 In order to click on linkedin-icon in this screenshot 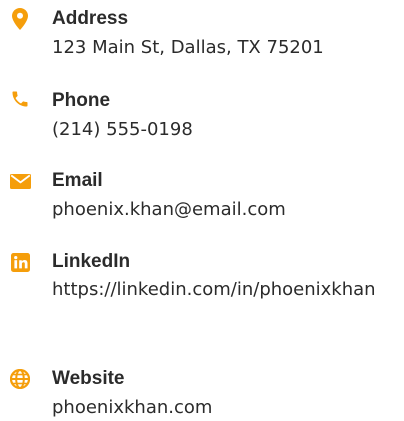, I will do `click(20, 262)`.